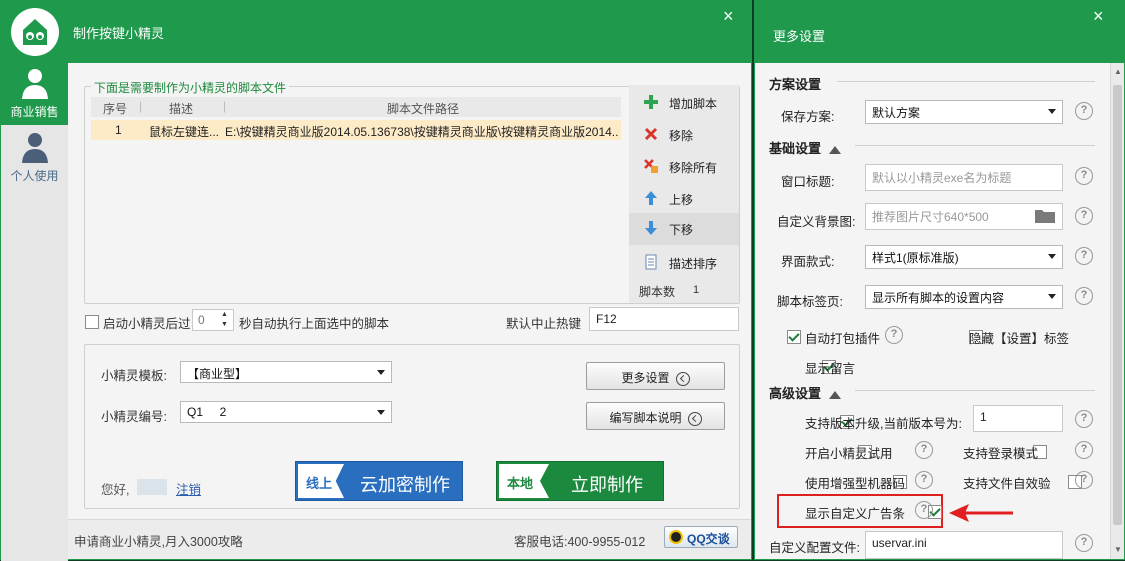 The image size is (1125, 561). What do you see at coordinates (1118, 71) in the screenshot?
I see `scroll-up-icon: ▲` at bounding box center [1118, 71].